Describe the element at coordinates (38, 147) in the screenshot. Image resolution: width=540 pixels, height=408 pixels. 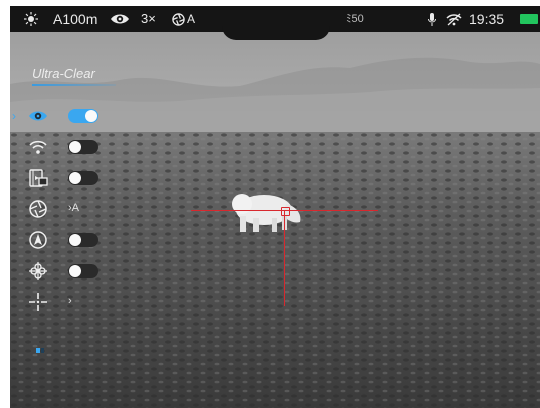
I see `wifi-icon` at that location.